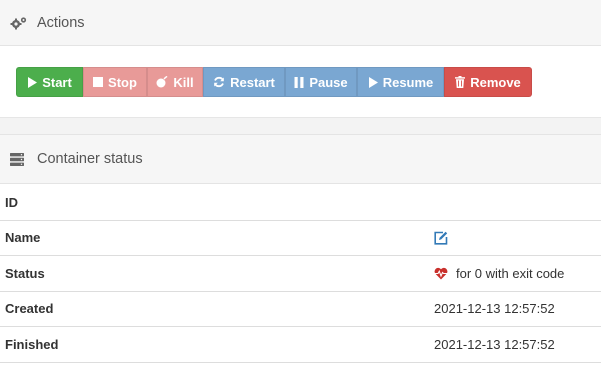 The height and width of the screenshot is (377, 601). Describe the element at coordinates (300, 203) in the screenshot. I see `table-row-id: ID` at that location.